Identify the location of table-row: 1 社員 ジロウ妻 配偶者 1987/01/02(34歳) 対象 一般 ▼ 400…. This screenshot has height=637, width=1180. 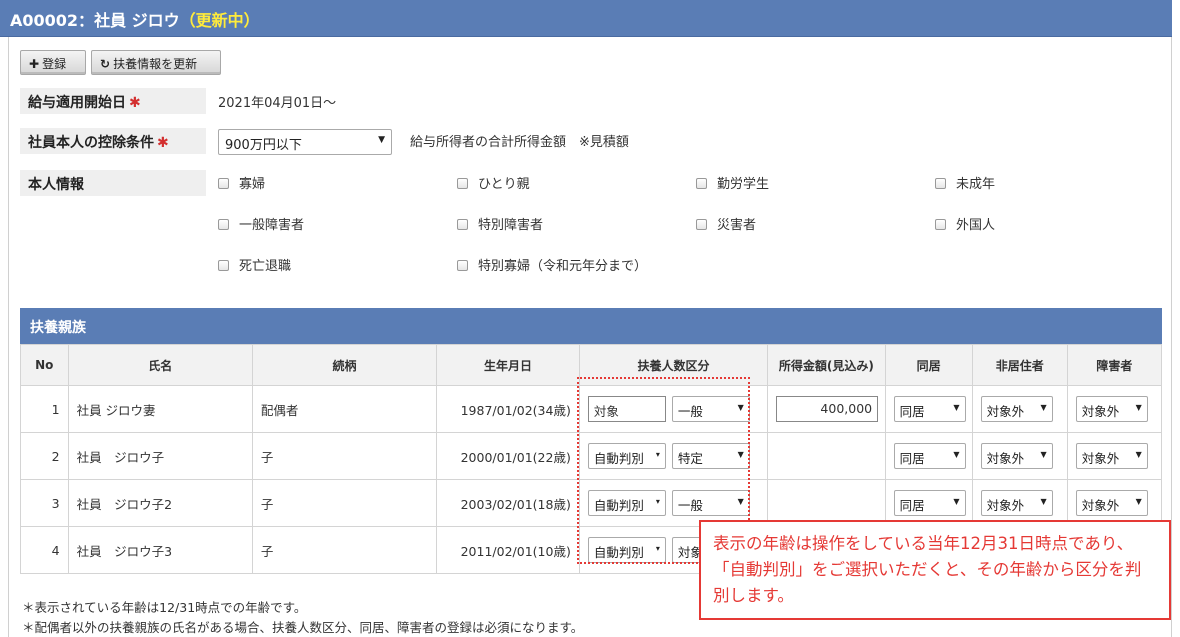
(591, 409).